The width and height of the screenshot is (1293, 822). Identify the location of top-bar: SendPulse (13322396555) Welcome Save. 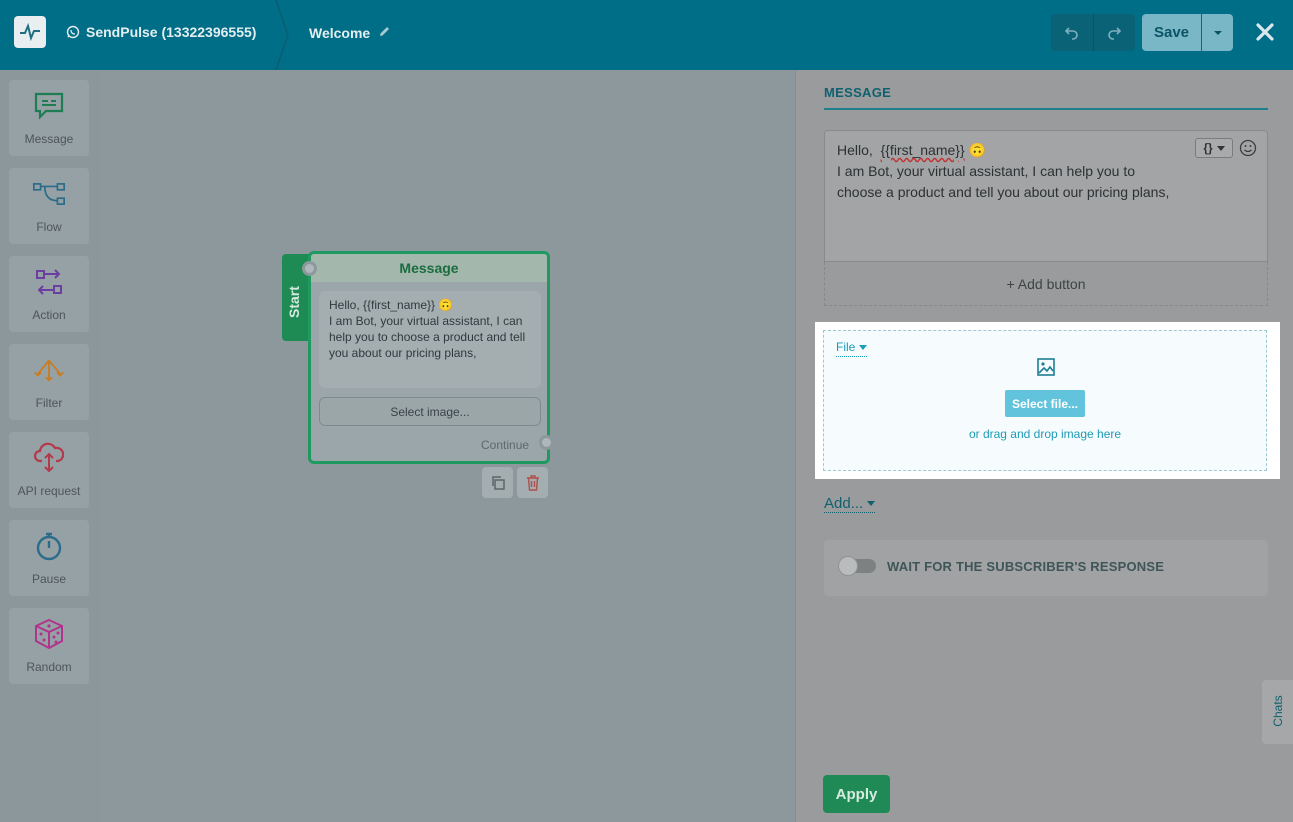
(646, 35).